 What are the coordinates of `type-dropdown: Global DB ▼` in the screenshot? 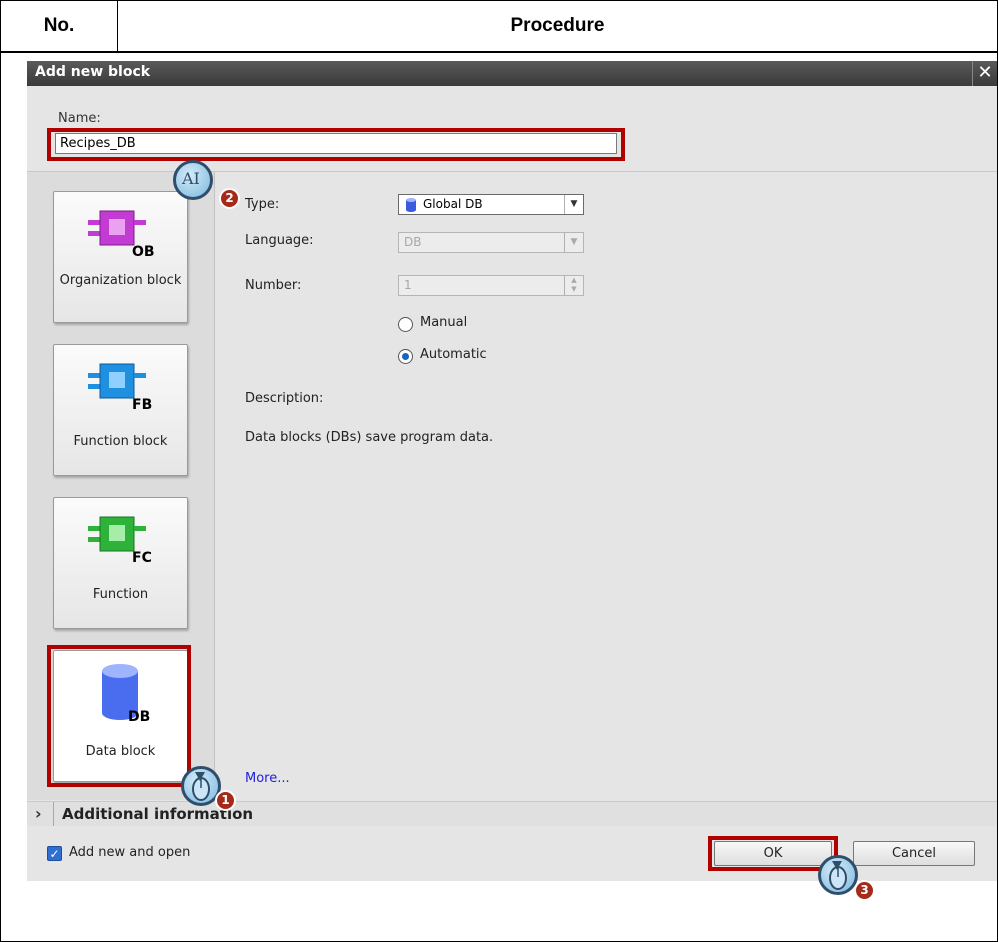 It's located at (491, 204).